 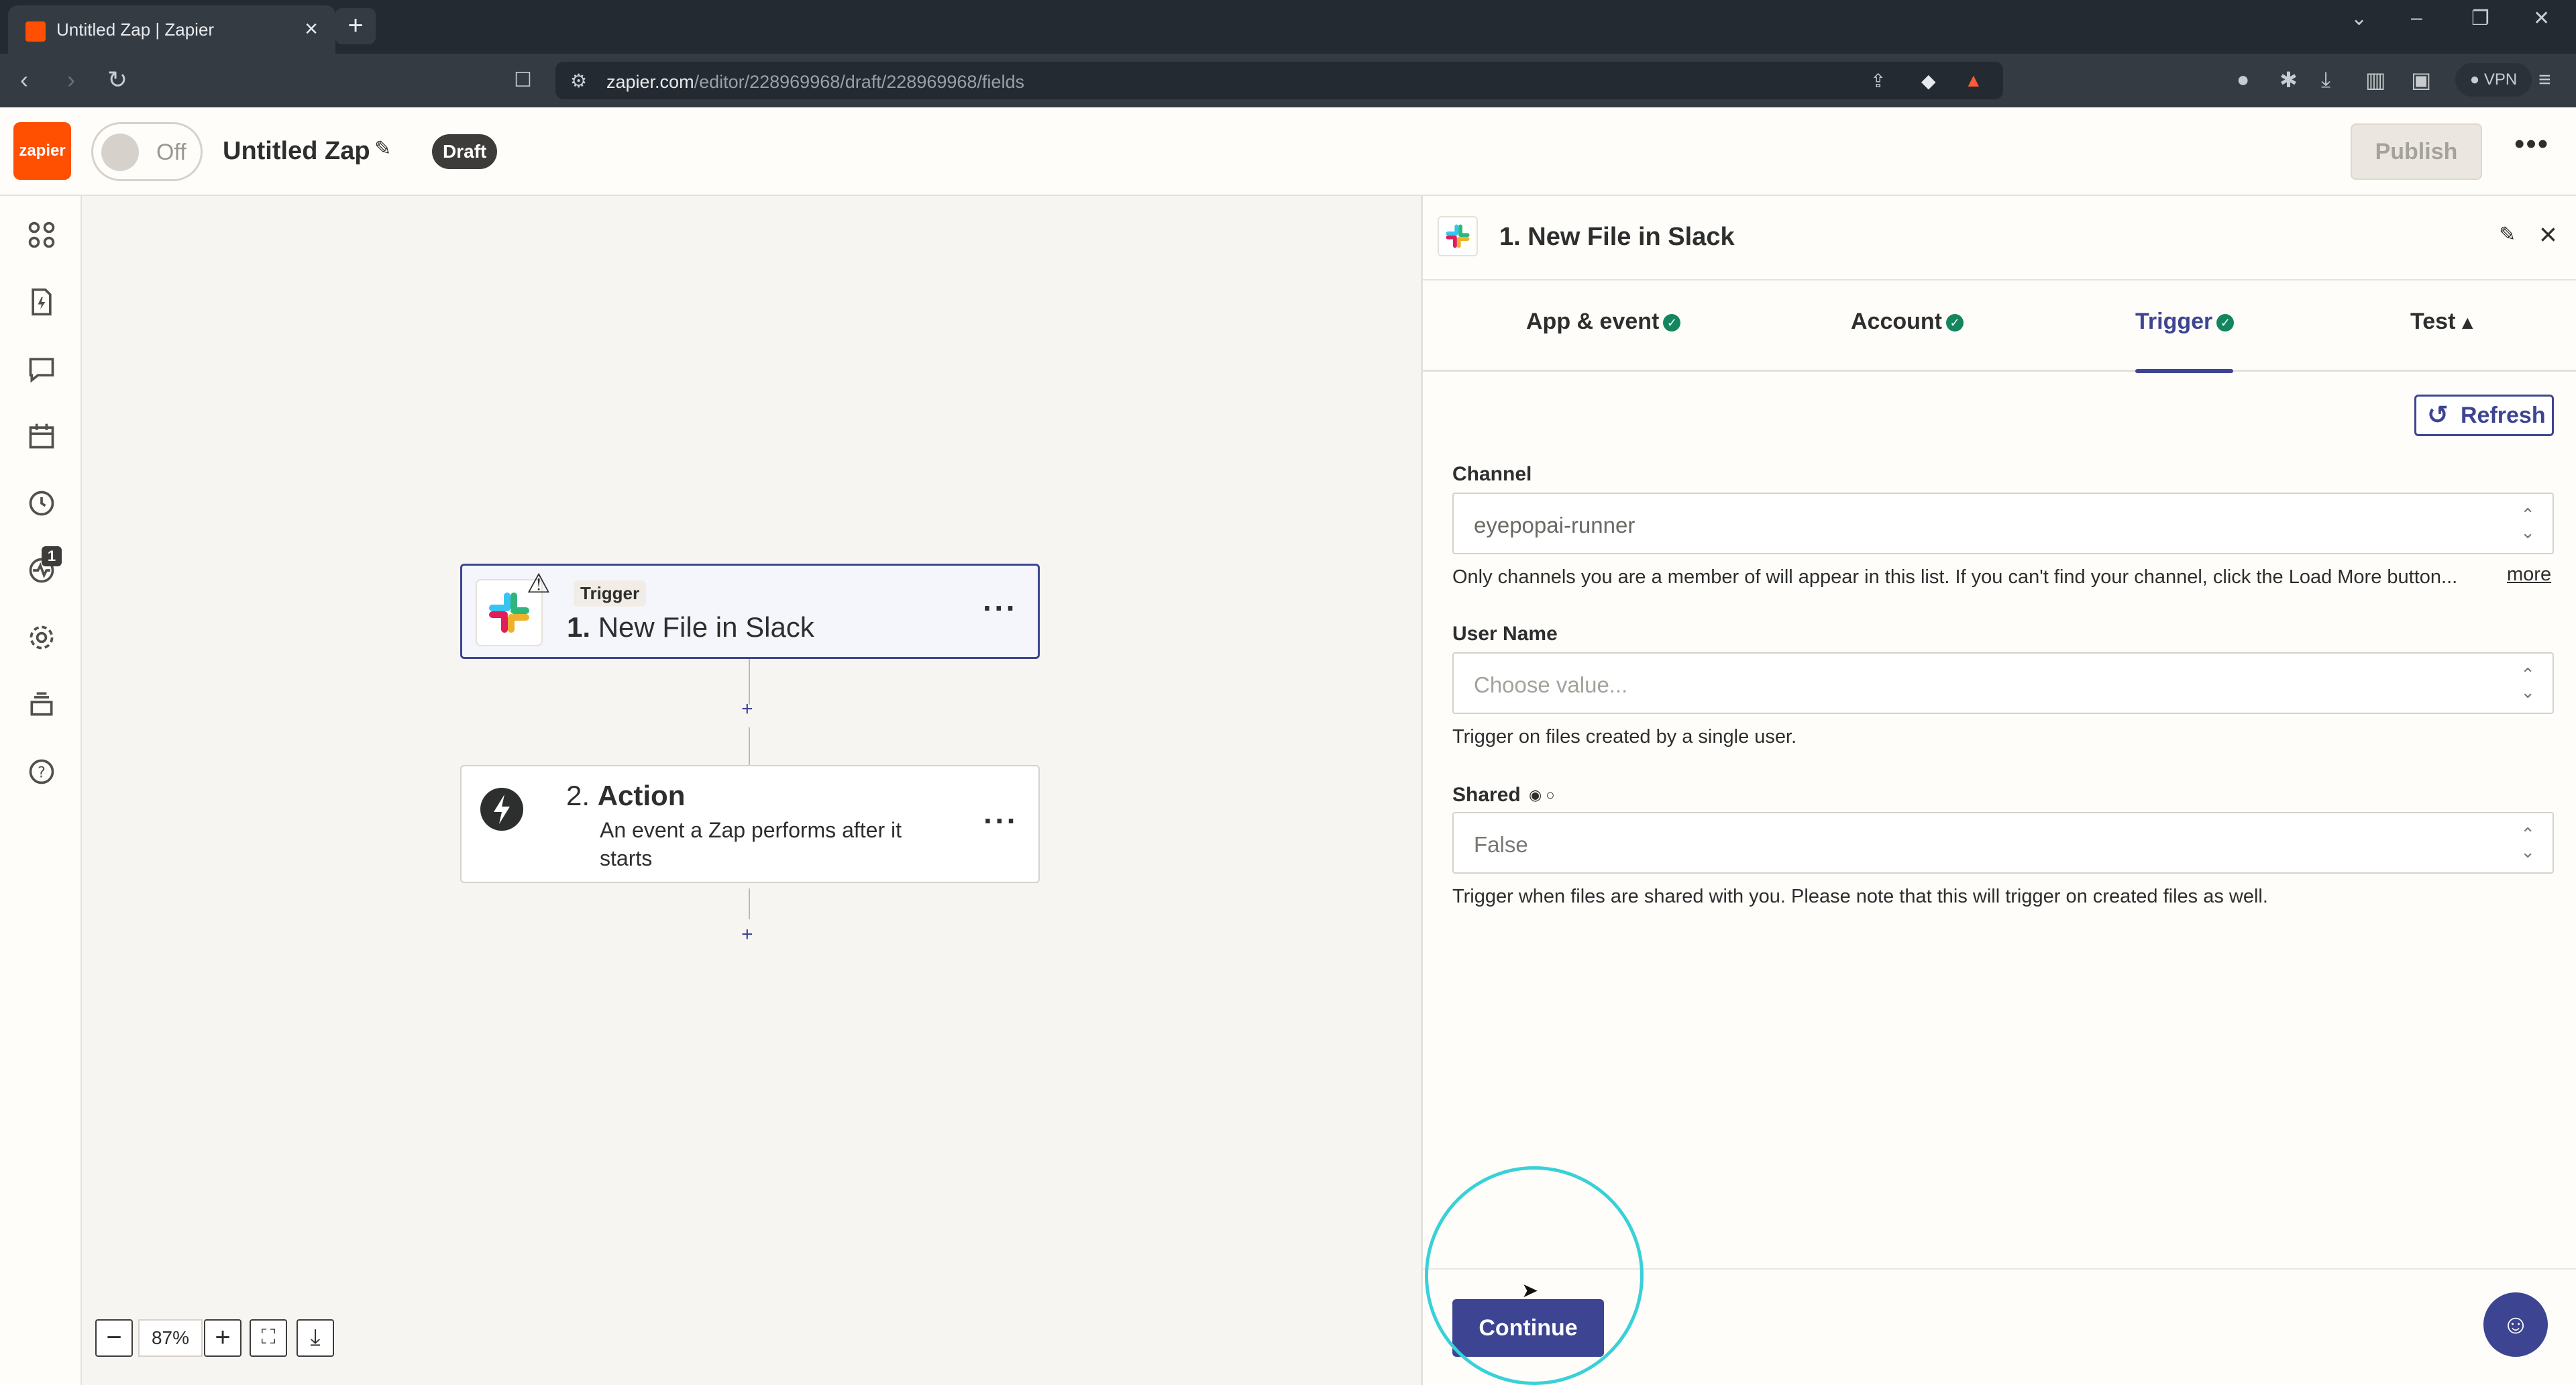 What do you see at coordinates (690, 627) in the screenshot?
I see `trigger-card-title: 1. New File in Slack` at bounding box center [690, 627].